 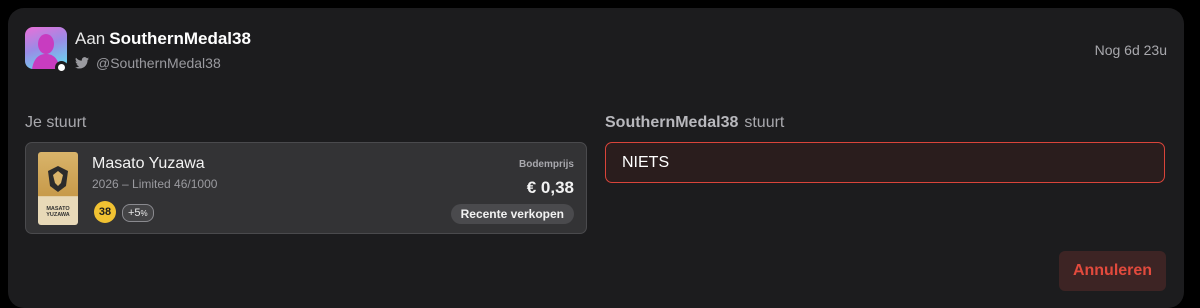 I want to click on they-send-label: SouthernMedal38 stuurt, so click(x=694, y=123).